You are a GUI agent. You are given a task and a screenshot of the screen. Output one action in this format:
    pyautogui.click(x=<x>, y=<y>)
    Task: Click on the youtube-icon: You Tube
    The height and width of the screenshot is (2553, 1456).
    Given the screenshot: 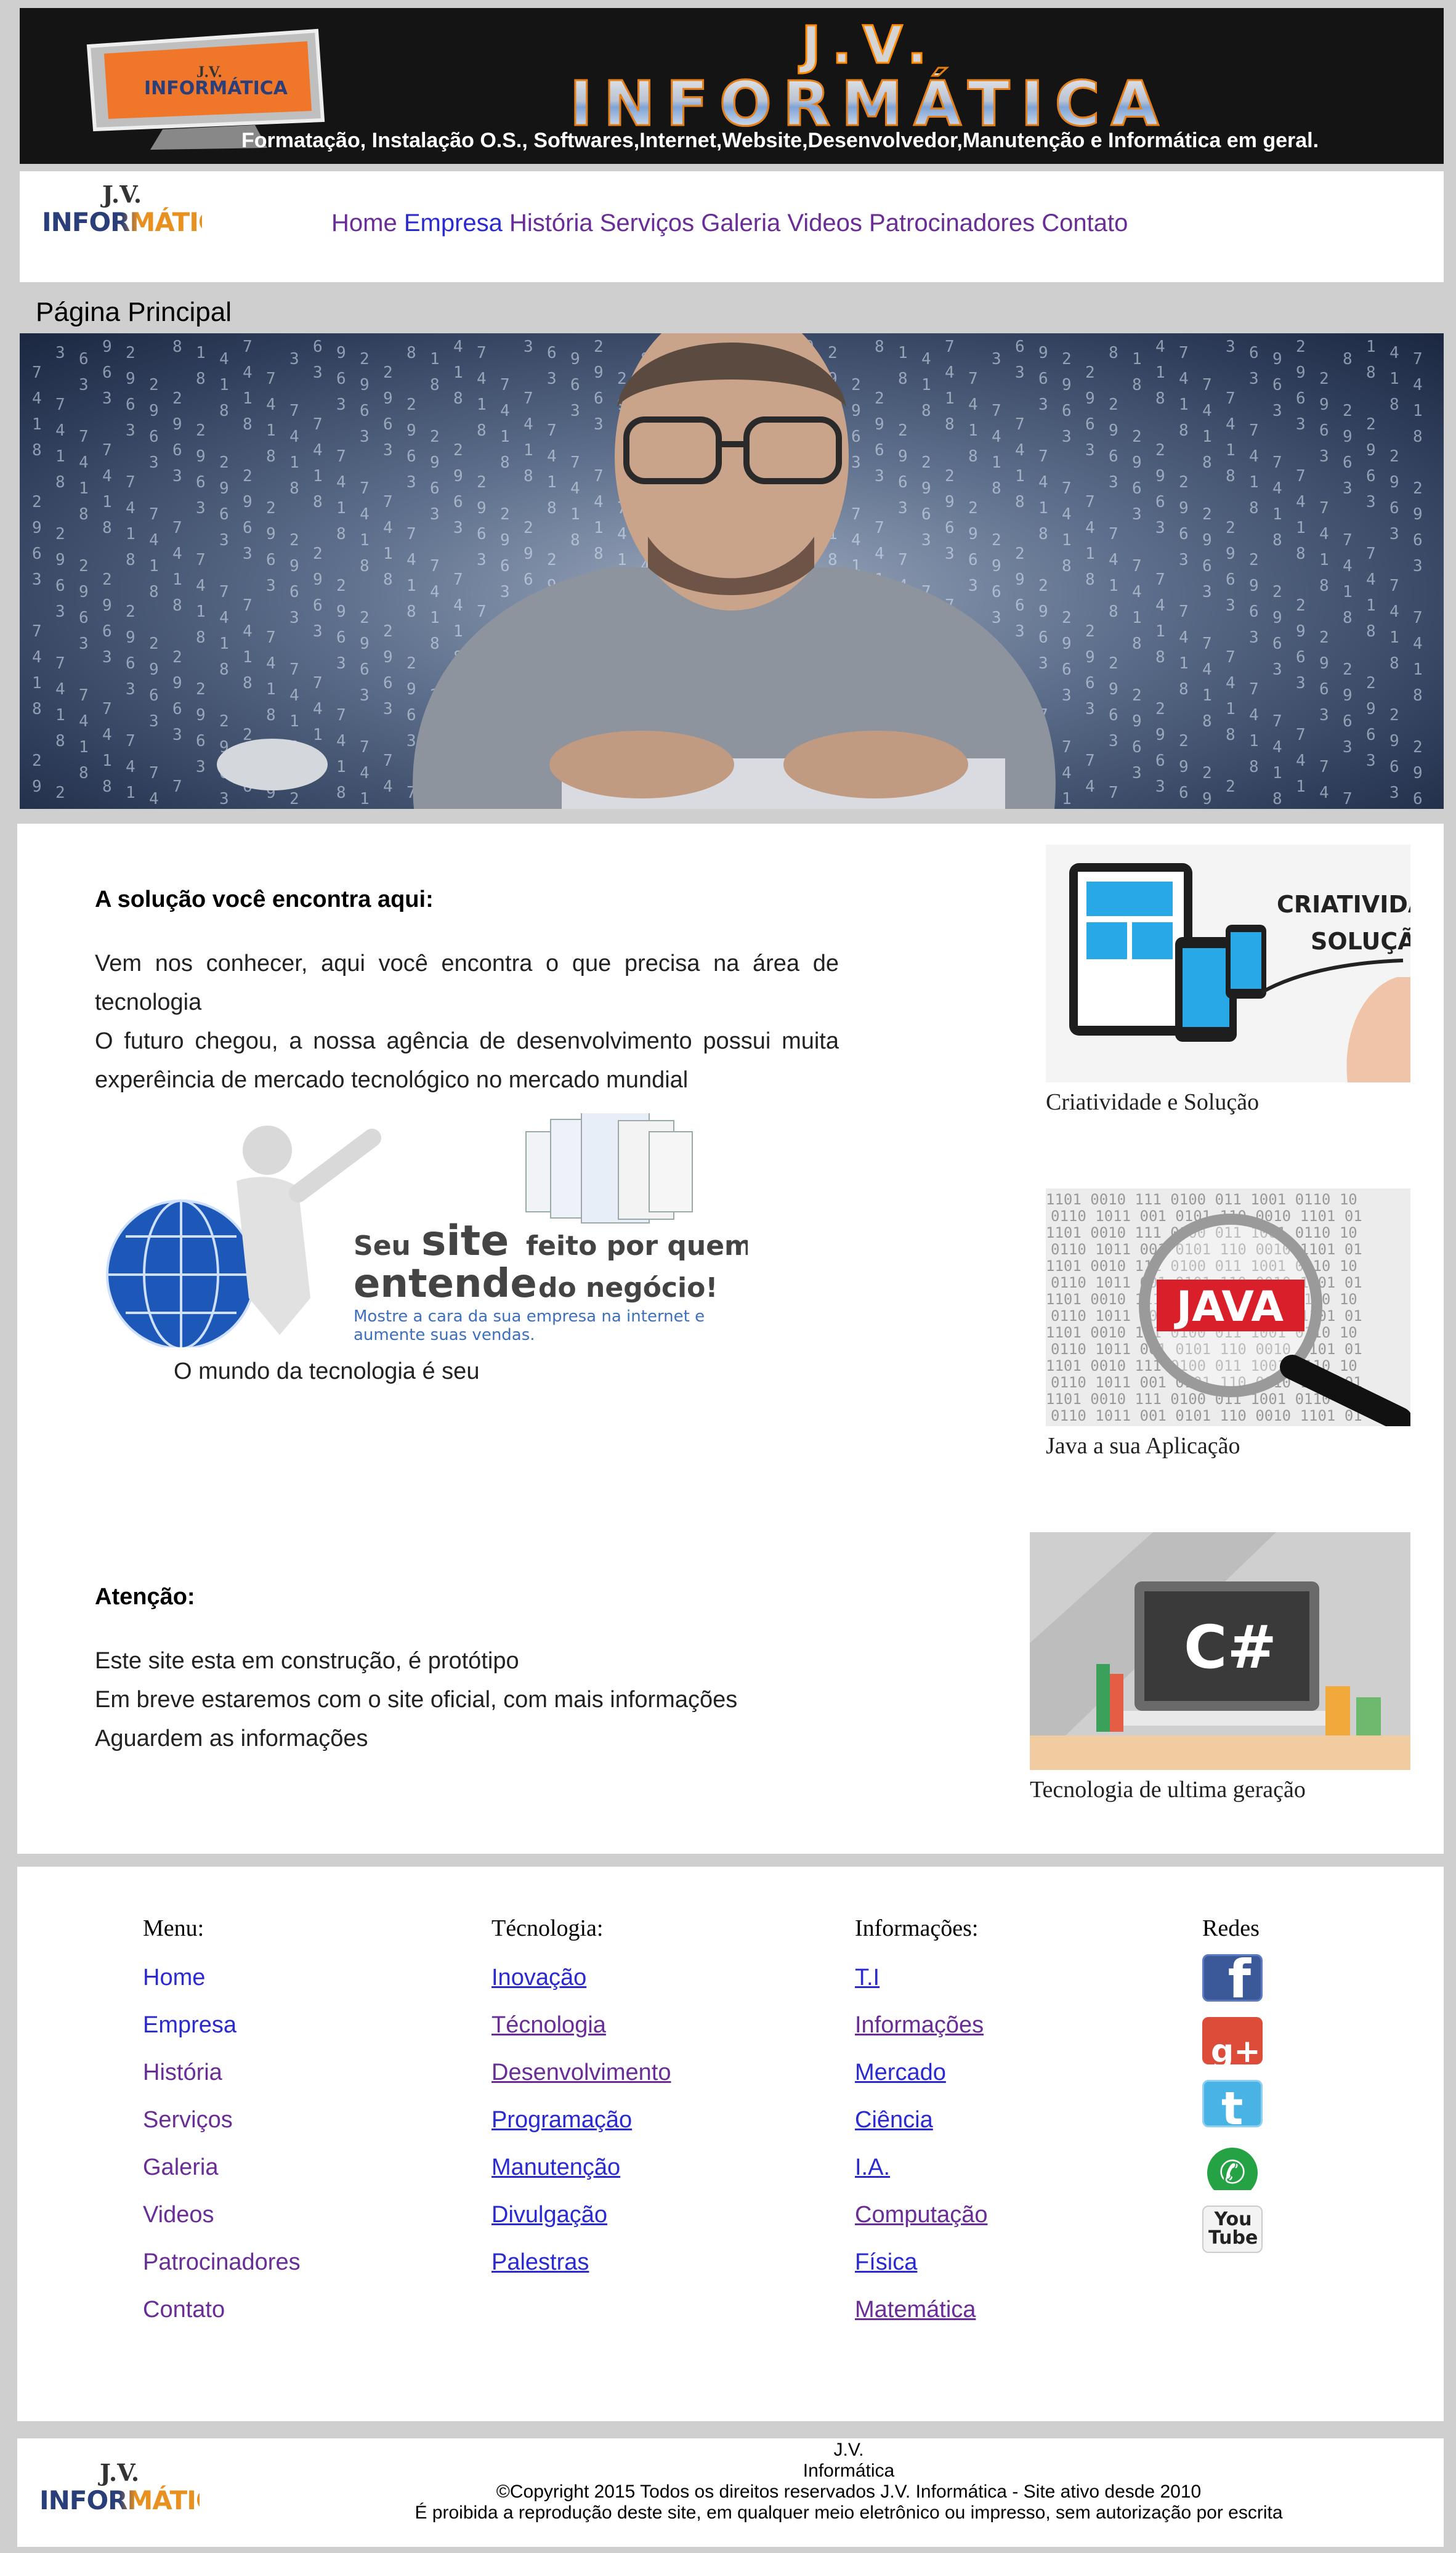 What is the action you would take?
    pyautogui.click(x=1233, y=2230)
    